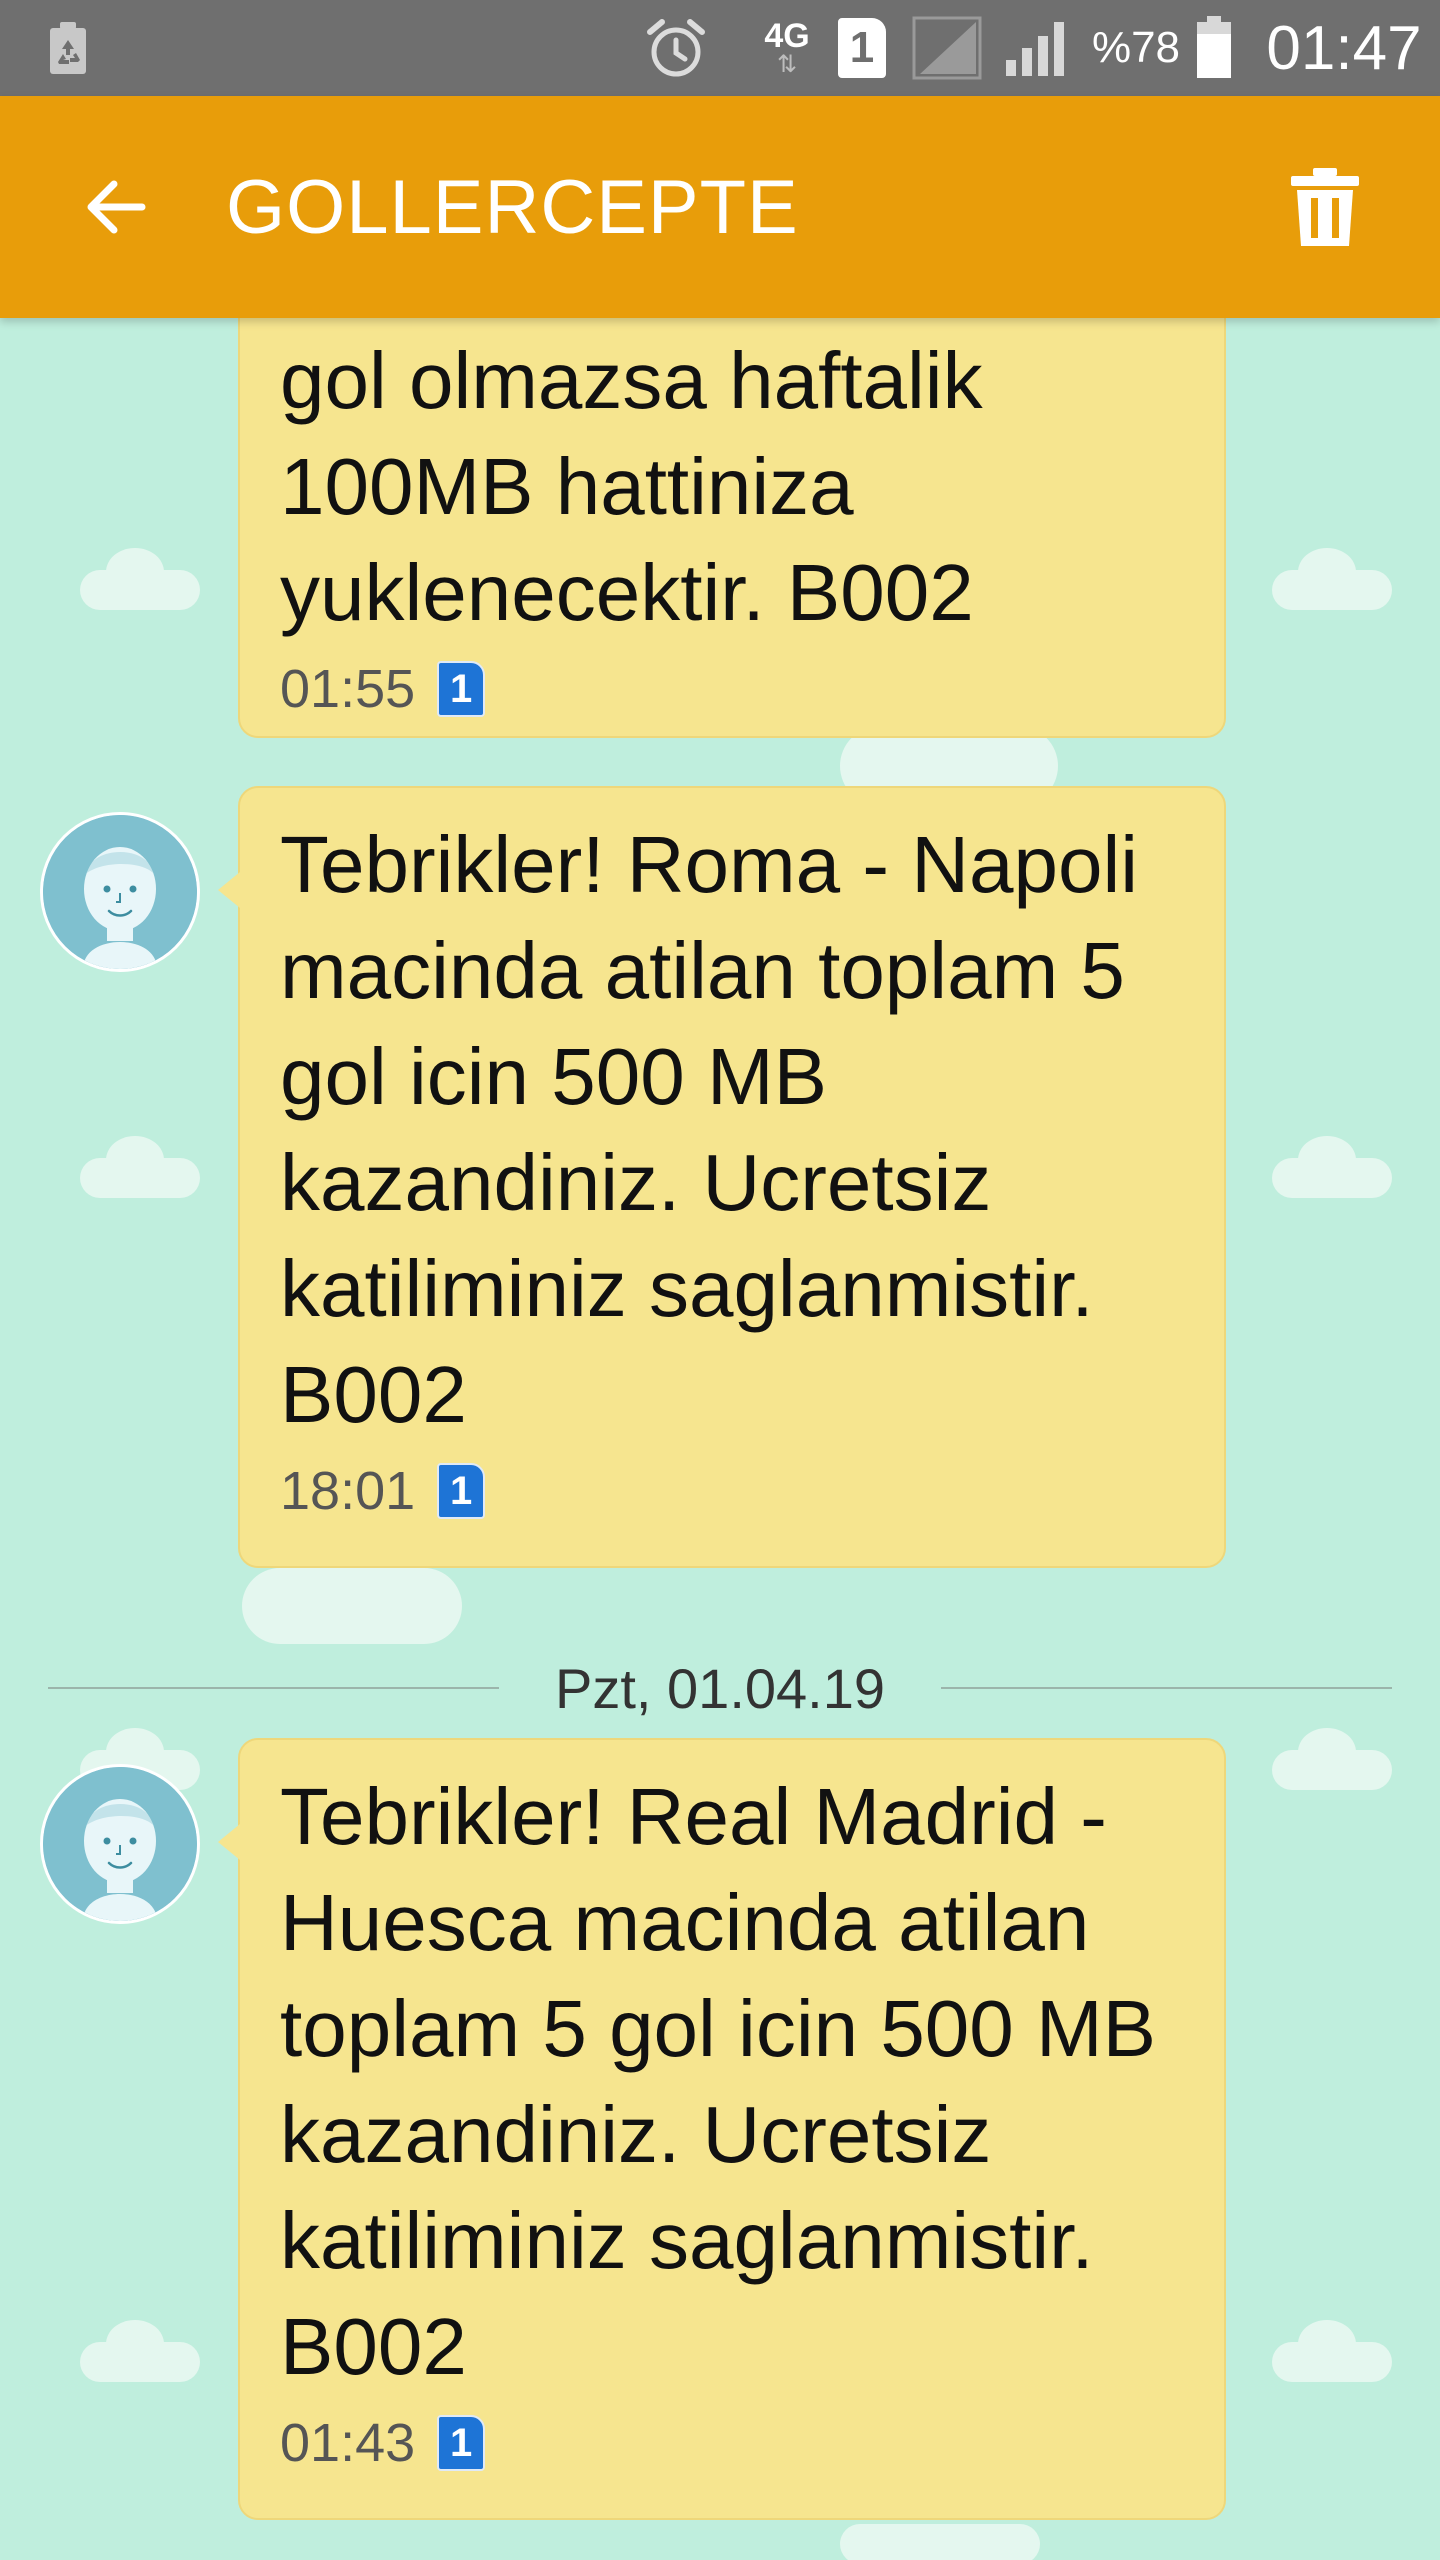 The image size is (1440, 2560). I want to click on status-bar: 4G ⇅ 1 %78 01:47, so click(720, 48).